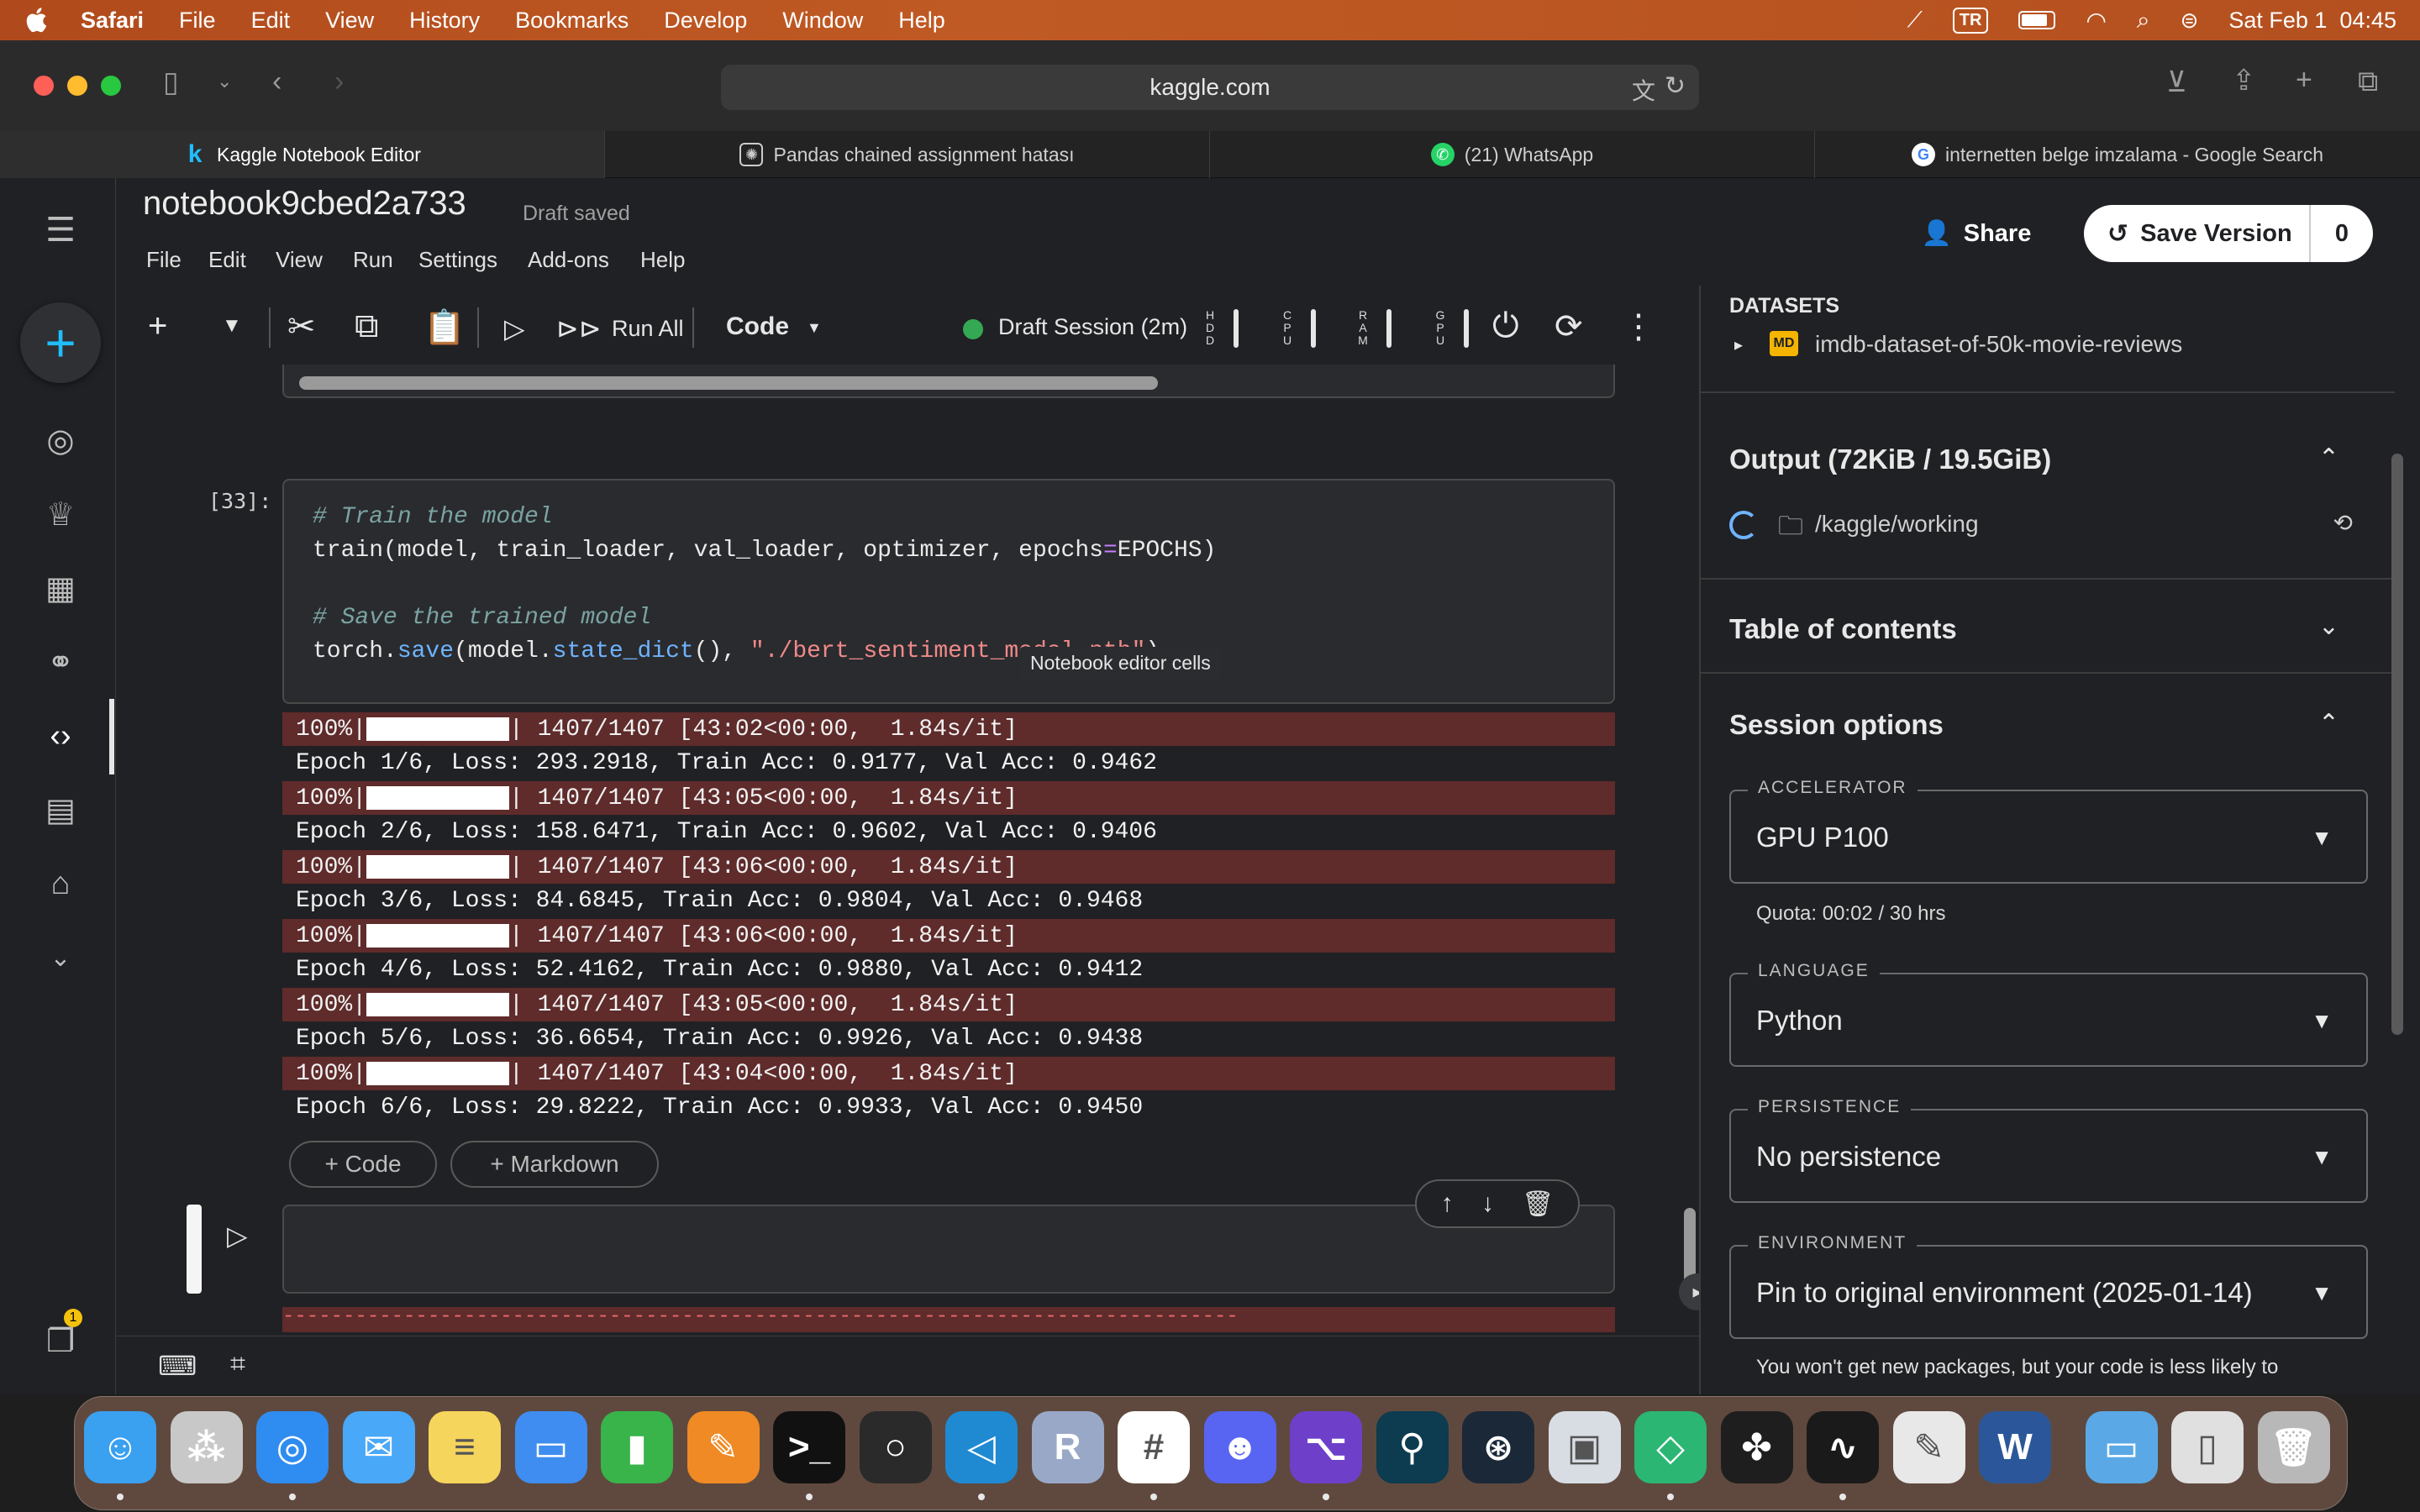  I want to click on dock-preview-icon: ▣, so click(1585, 1447).